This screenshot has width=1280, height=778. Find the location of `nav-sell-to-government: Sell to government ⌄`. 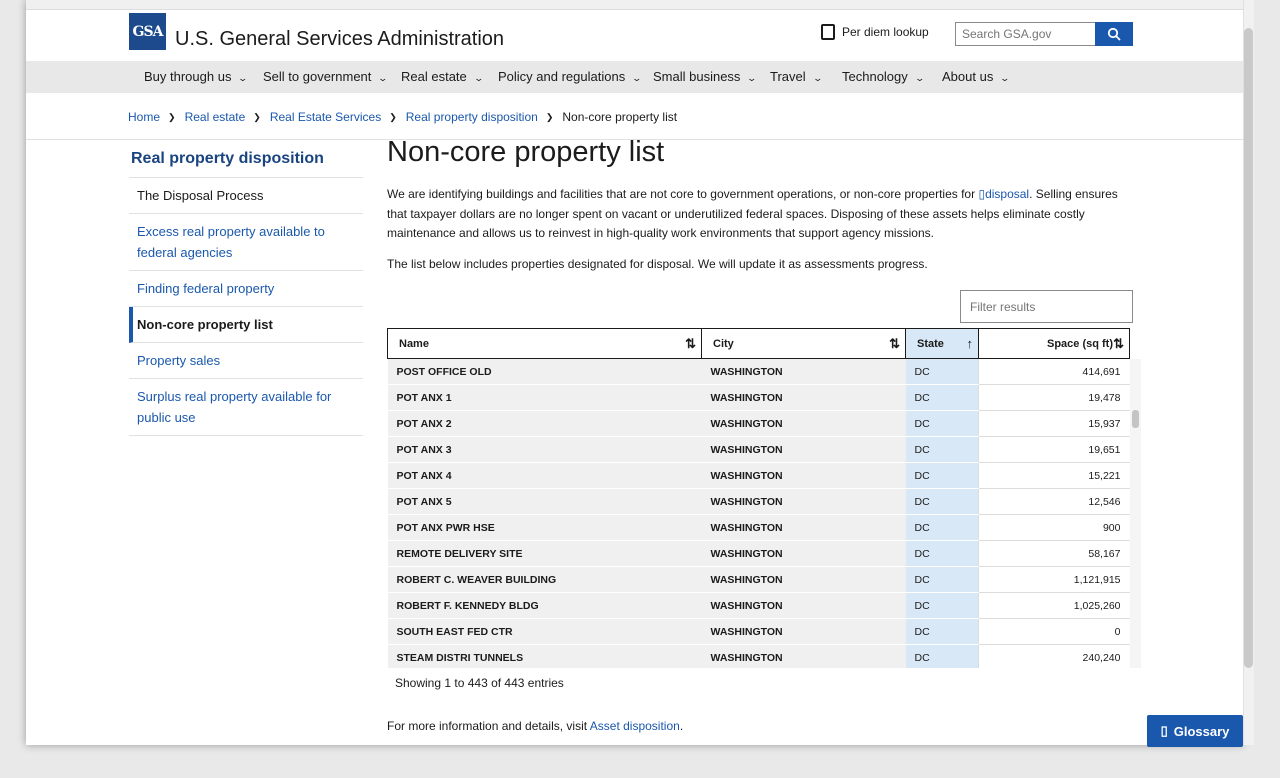

nav-sell-to-government: Sell to government ⌄ is located at coordinates (326, 77).